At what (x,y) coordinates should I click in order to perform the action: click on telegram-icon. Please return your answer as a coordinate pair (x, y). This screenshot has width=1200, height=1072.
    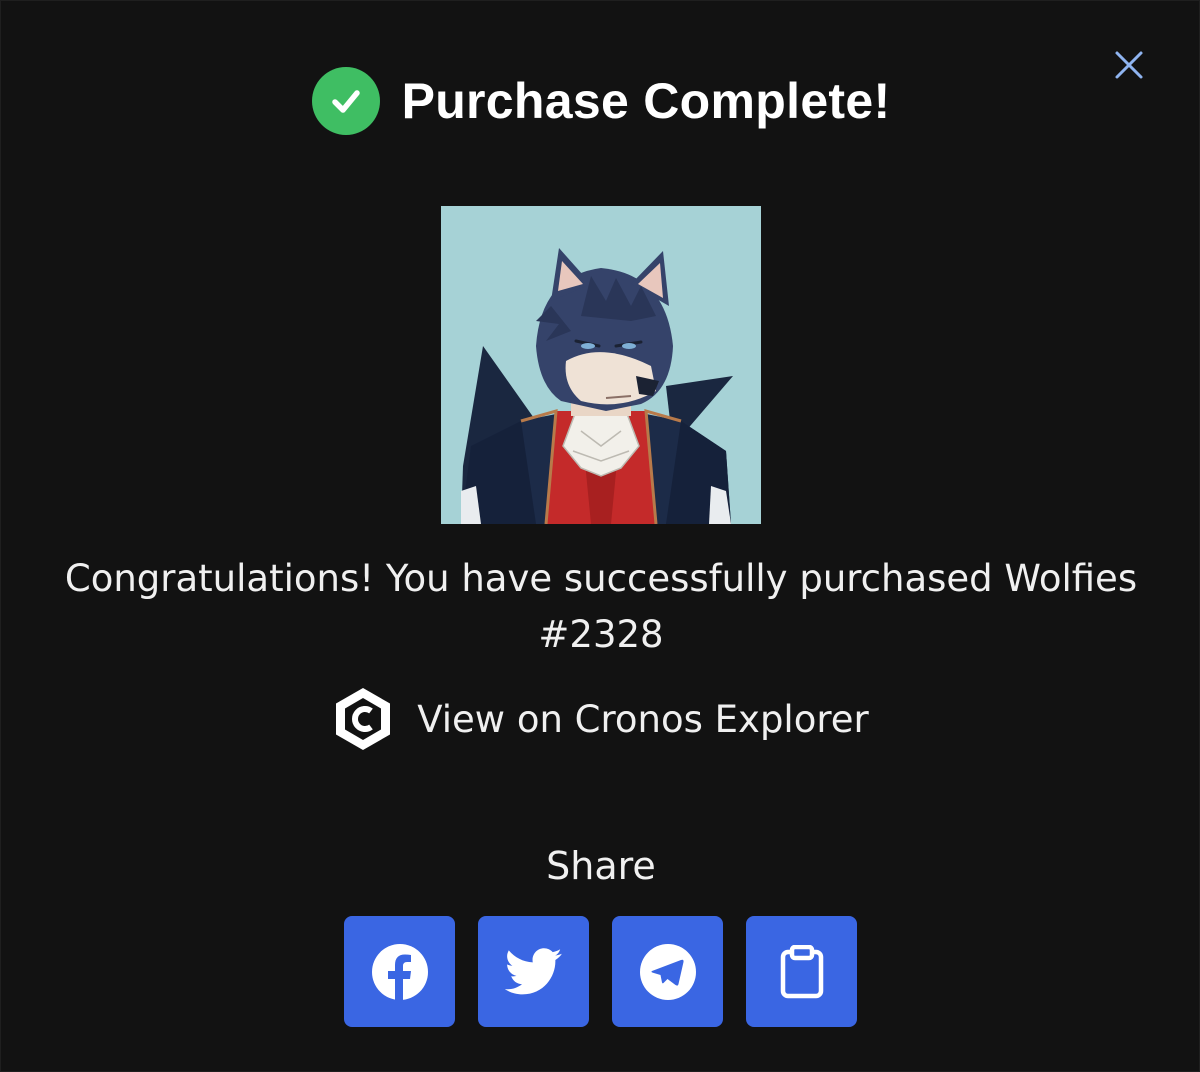
    Looking at the image, I should click on (667, 971).